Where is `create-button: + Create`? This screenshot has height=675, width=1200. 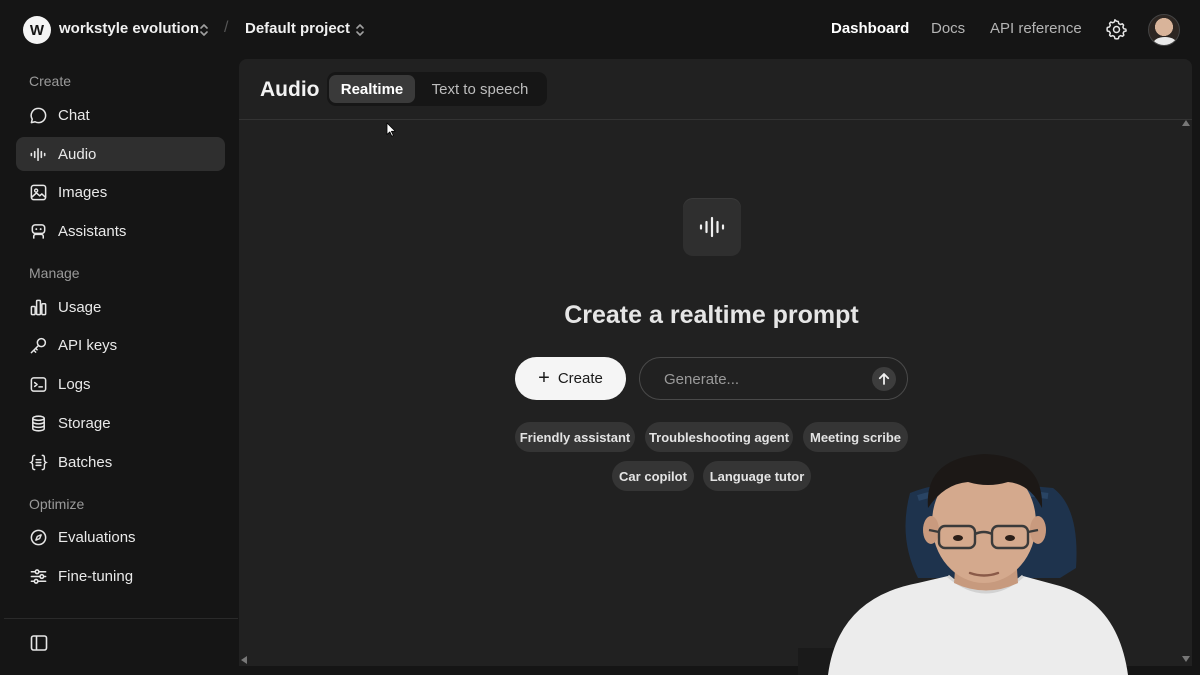
create-button: + Create is located at coordinates (570, 378).